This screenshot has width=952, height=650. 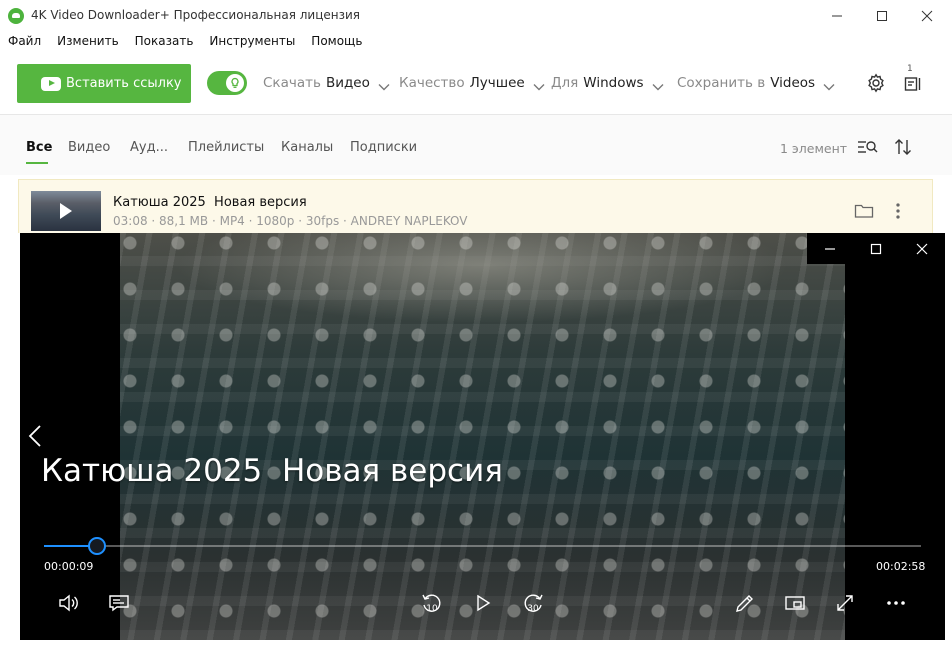 I want to click on menu-file: Файл, so click(x=20, y=41).